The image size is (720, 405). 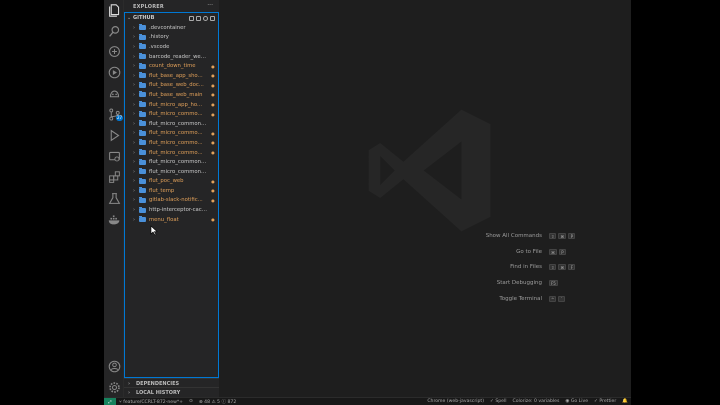 What do you see at coordinates (205, 18) in the screenshot?
I see `refresh-icon` at bounding box center [205, 18].